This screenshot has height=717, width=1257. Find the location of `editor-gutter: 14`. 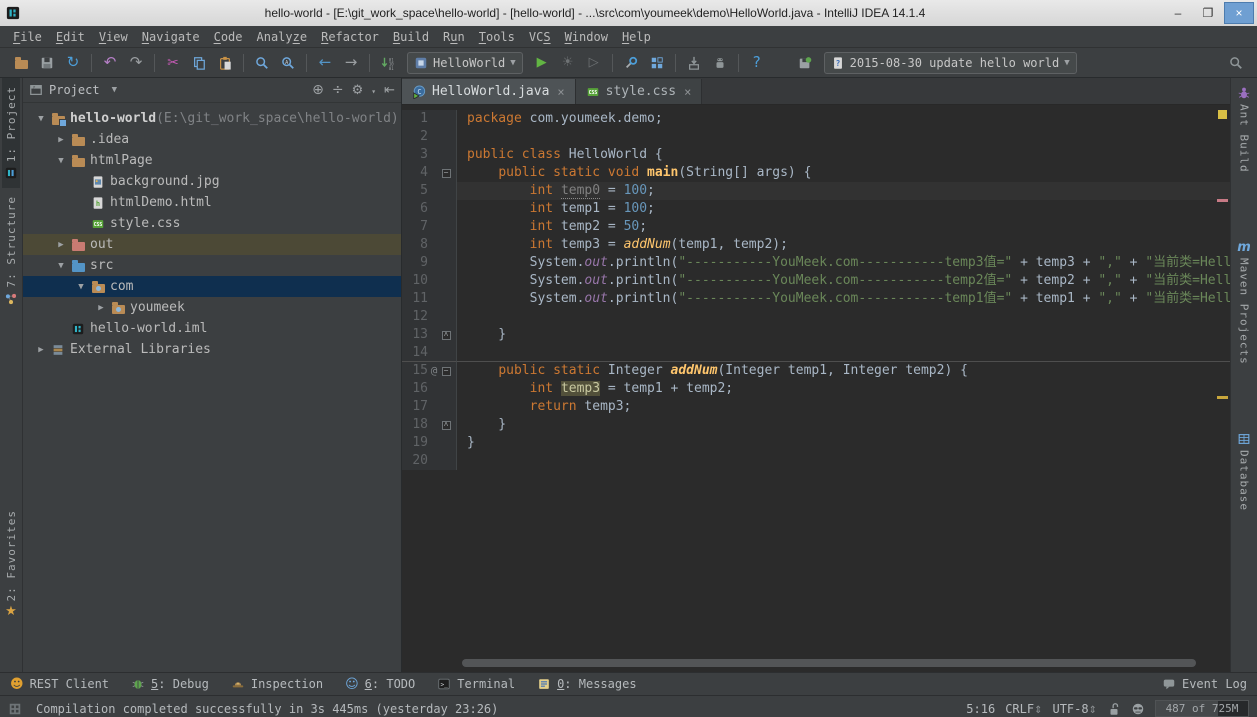

editor-gutter: 14 is located at coordinates (429, 353).